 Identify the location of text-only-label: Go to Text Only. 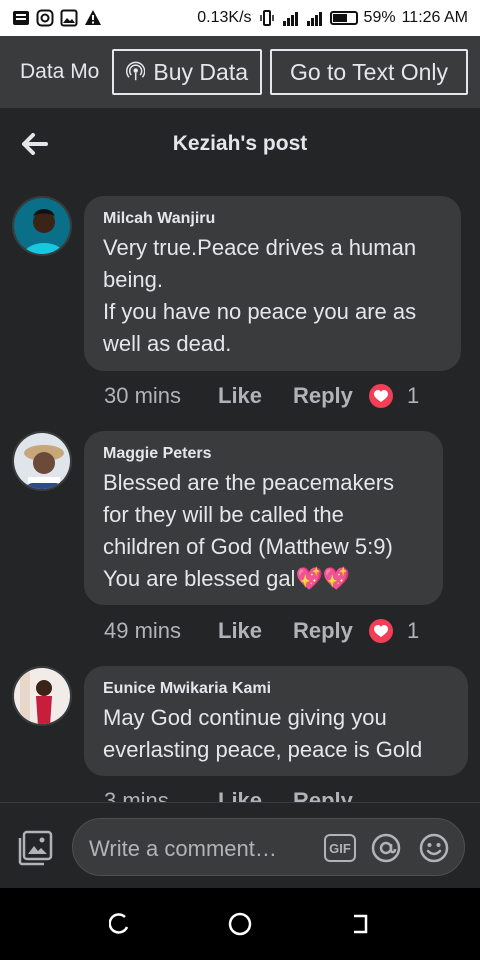
(369, 71).